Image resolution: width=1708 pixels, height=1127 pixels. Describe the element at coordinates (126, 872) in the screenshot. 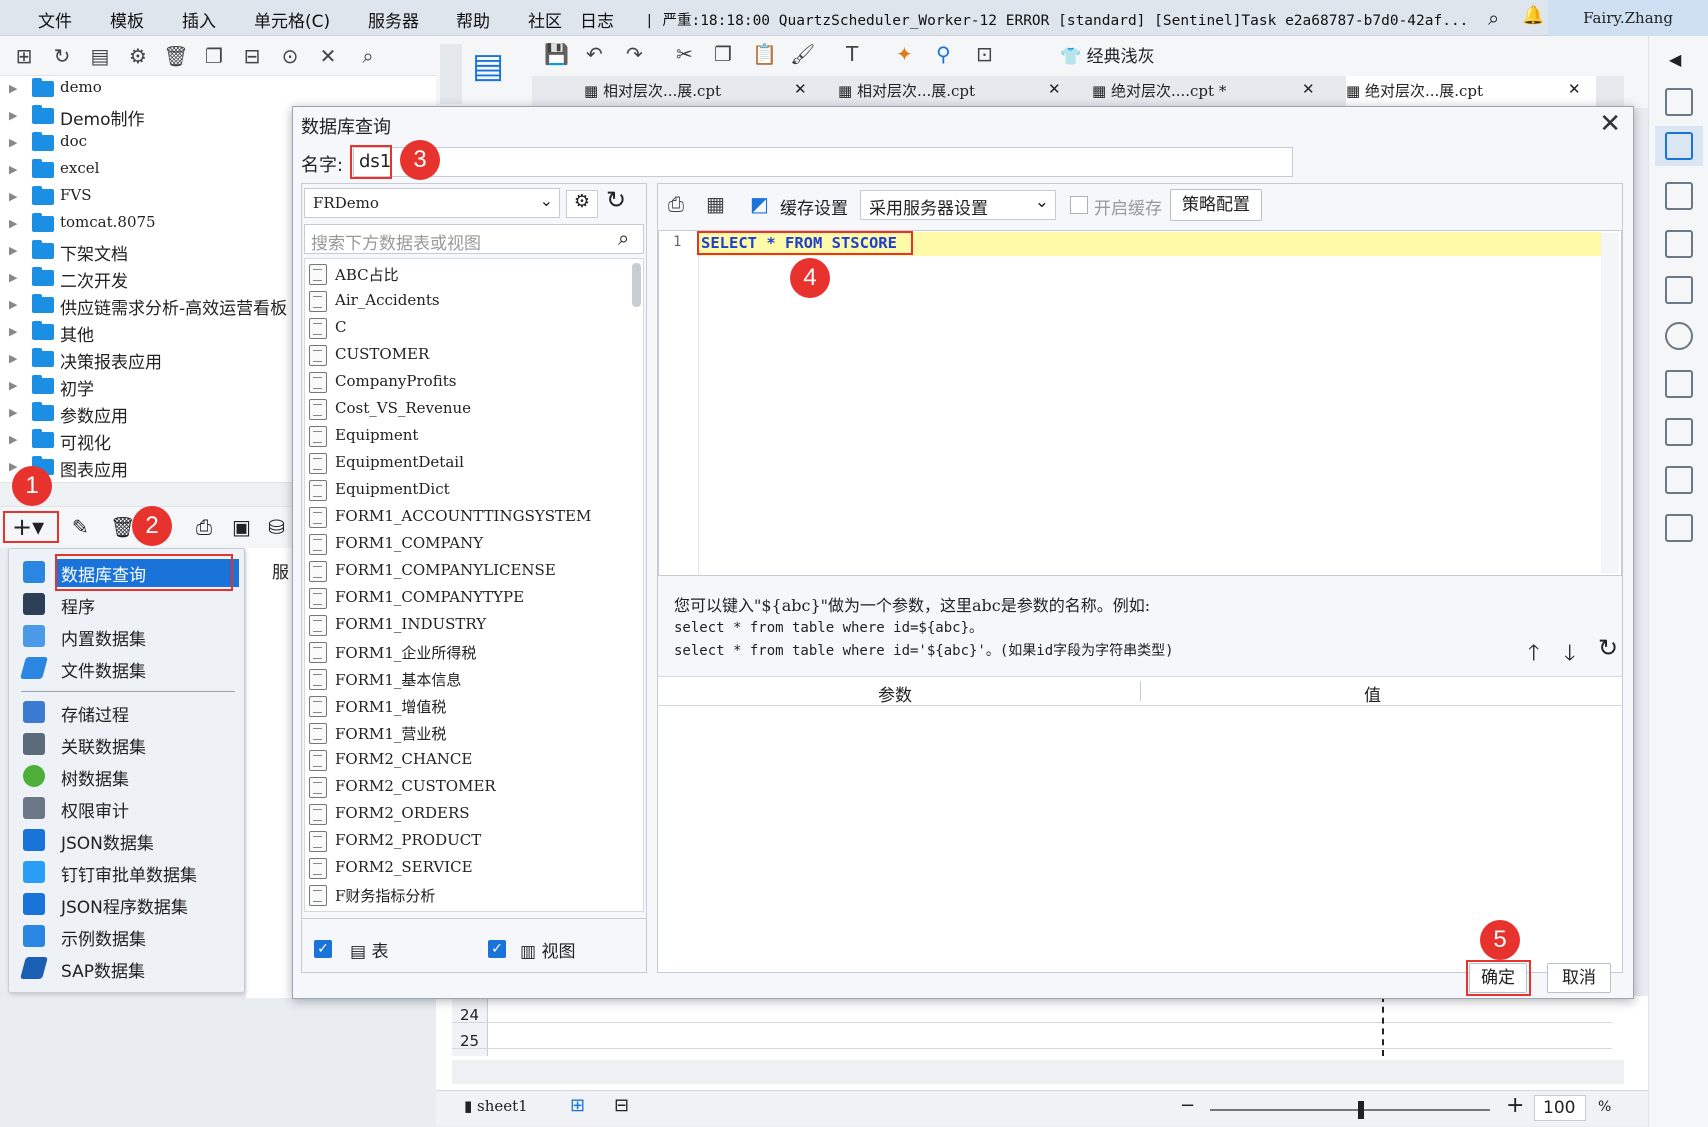

I see `menu-item-dingtalk: 钉钉审批单数据集` at that location.